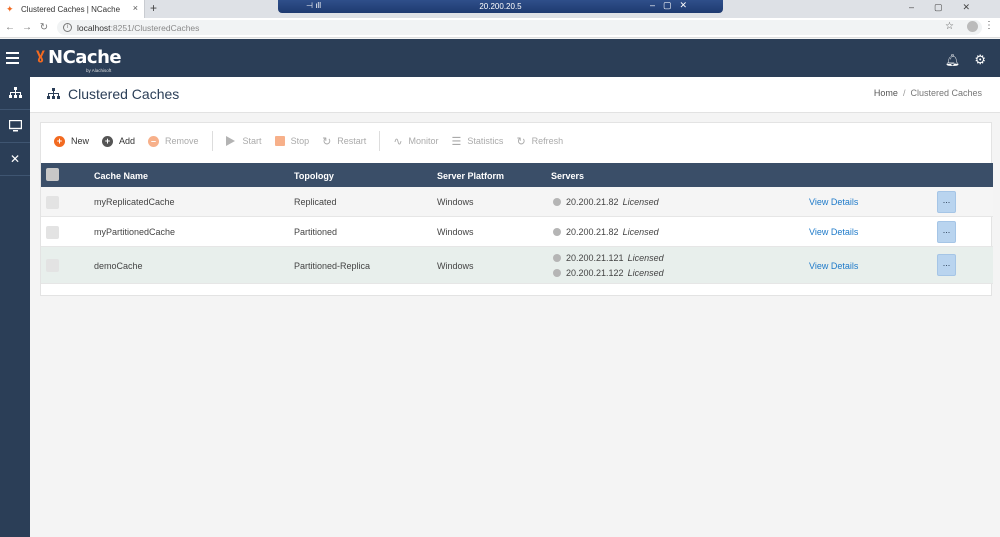 This screenshot has width=1000, height=537. Describe the element at coordinates (10, 27) in the screenshot. I see `back-icon: ←` at that location.